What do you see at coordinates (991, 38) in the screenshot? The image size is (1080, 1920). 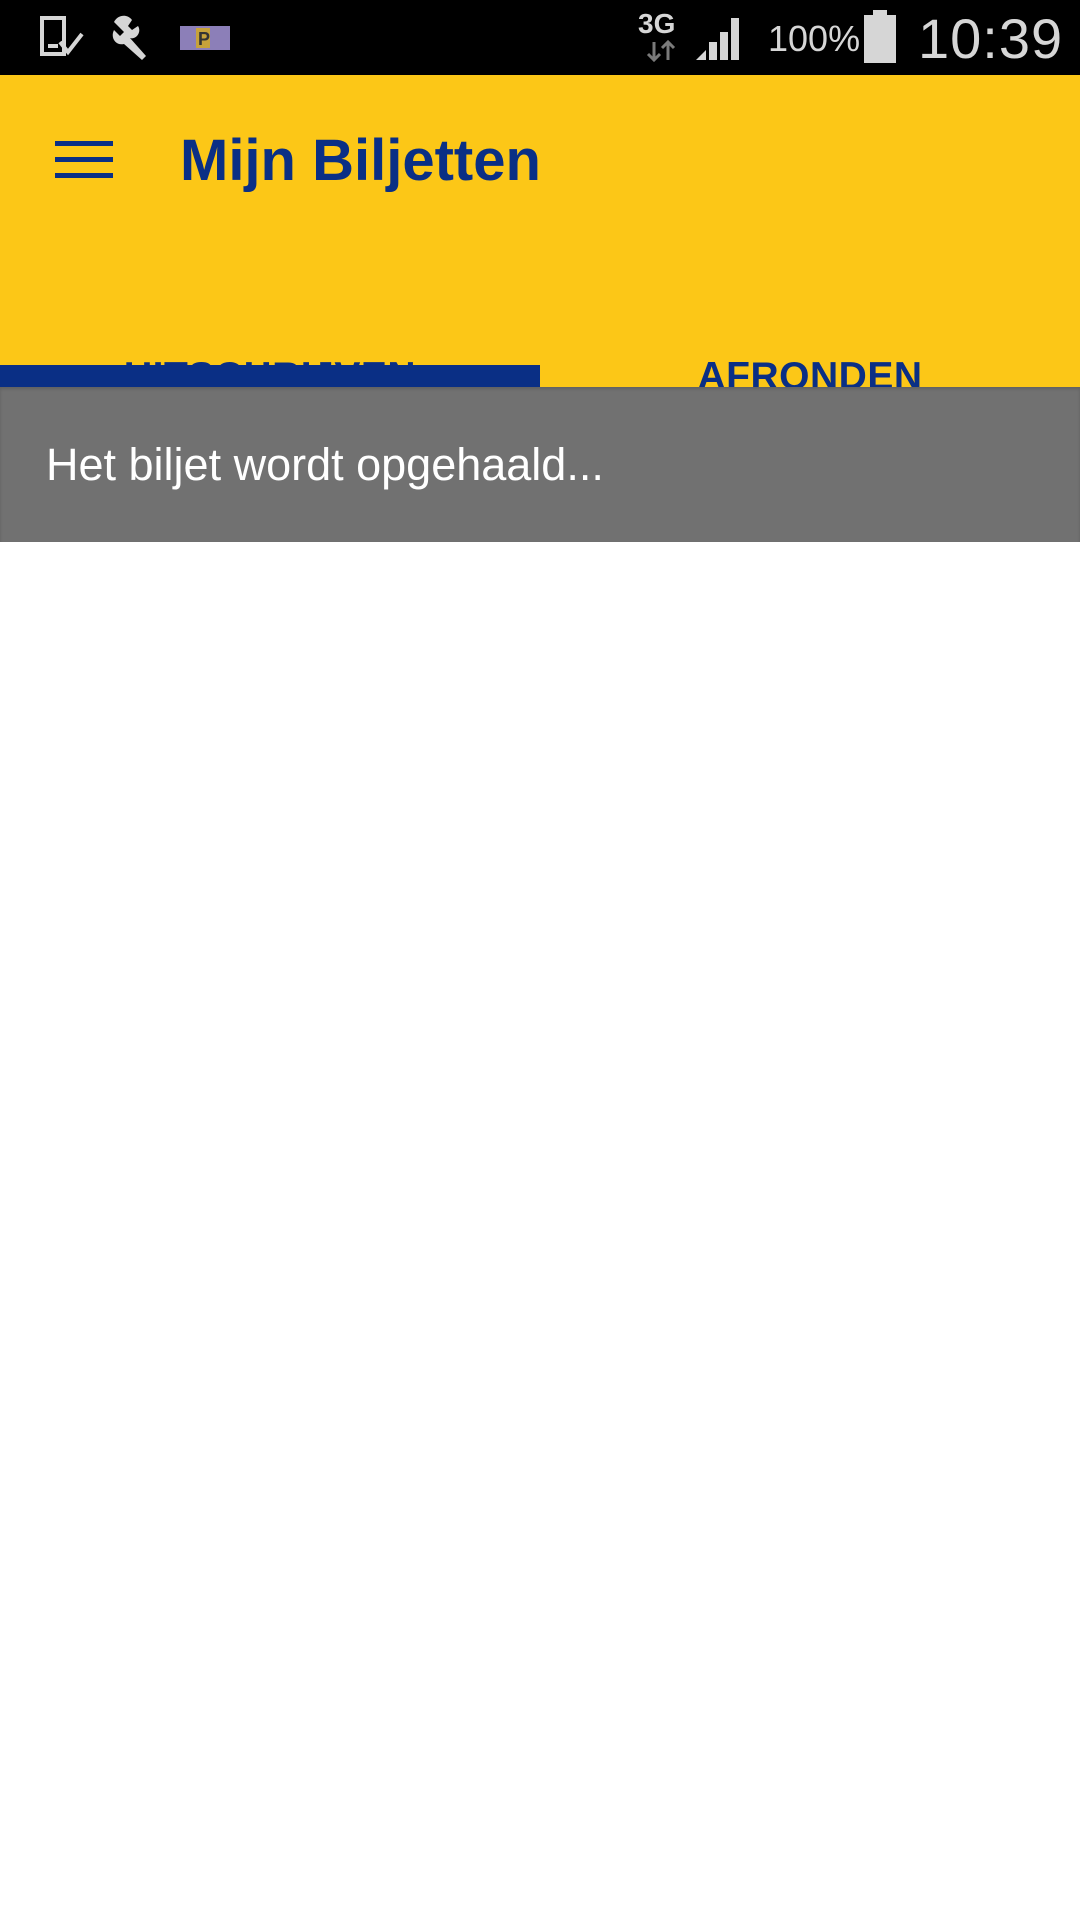 I see `clock: 10:39` at bounding box center [991, 38].